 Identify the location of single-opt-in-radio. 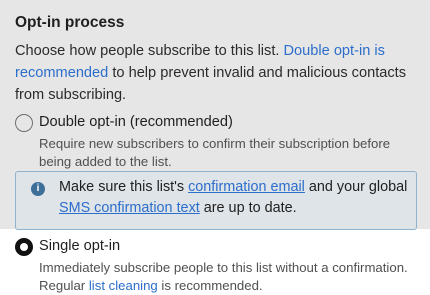
(24, 247).